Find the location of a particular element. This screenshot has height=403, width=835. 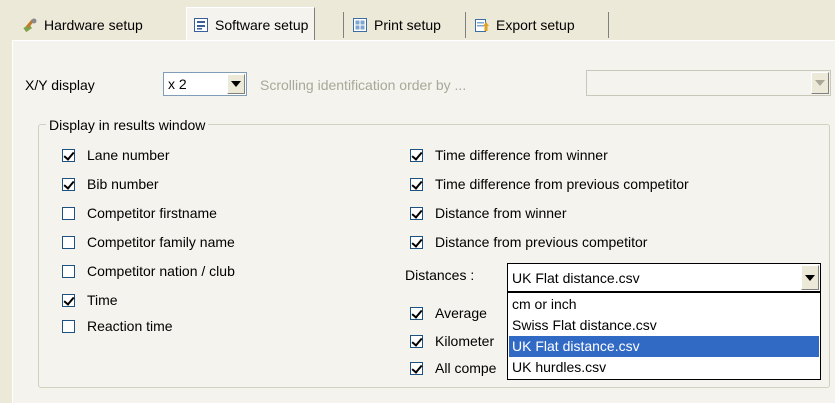

average-checkbox: Average is located at coordinates (448, 313).